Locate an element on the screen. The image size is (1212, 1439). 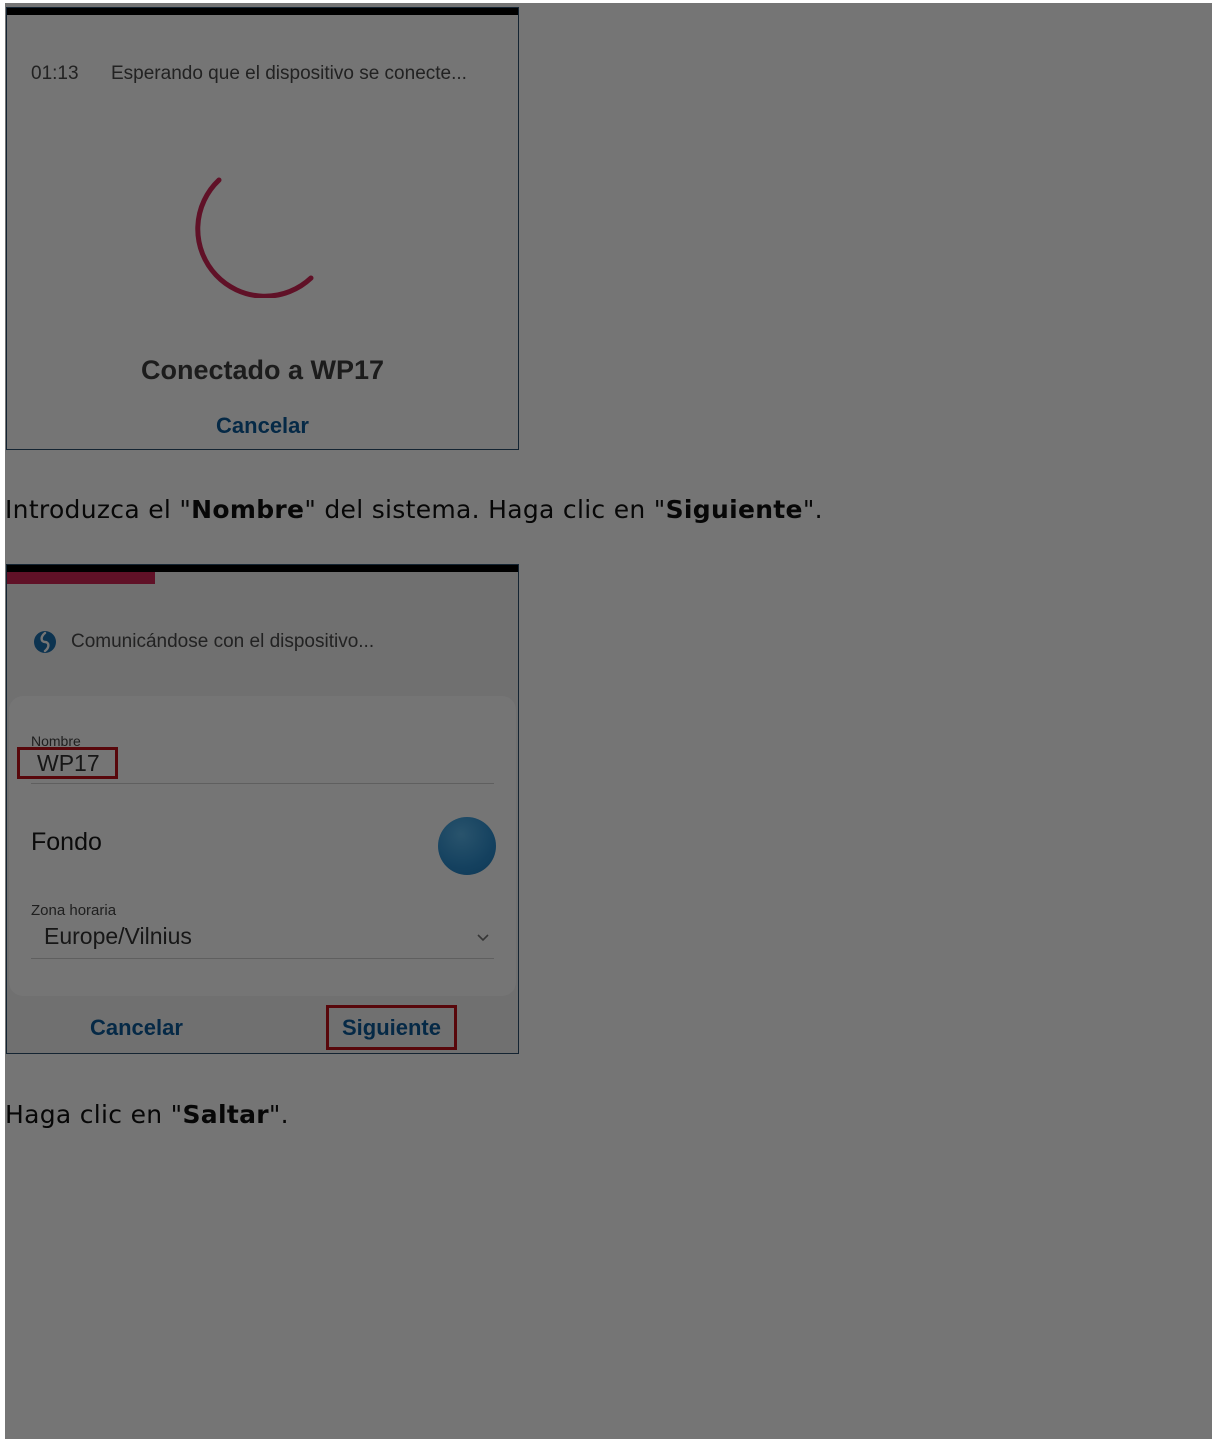
timezone-label: Zona horaria is located at coordinates (74, 910).